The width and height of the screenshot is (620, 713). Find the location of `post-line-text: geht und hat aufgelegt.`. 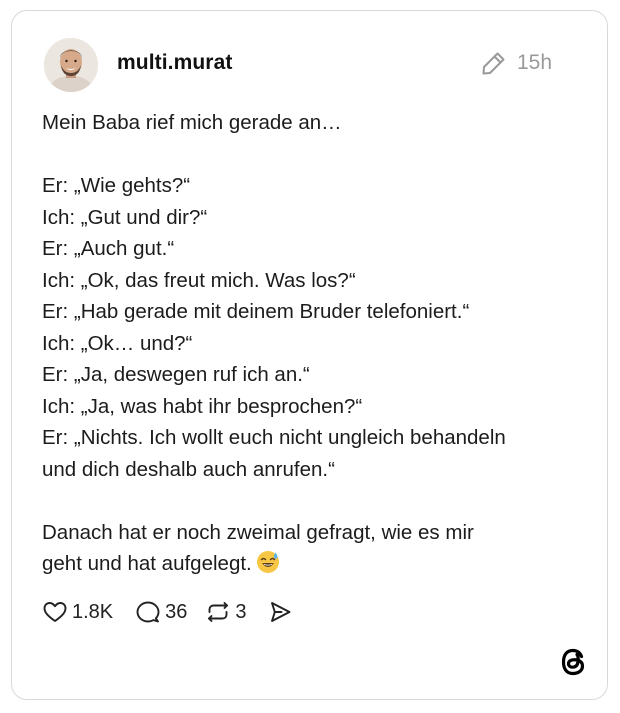

post-line-text: geht und hat aufgelegt. is located at coordinates (147, 563).